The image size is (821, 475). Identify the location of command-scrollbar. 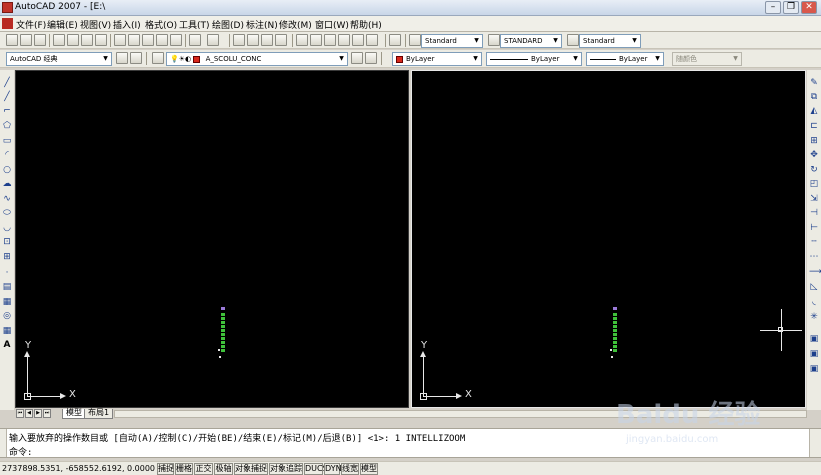
(815, 443).